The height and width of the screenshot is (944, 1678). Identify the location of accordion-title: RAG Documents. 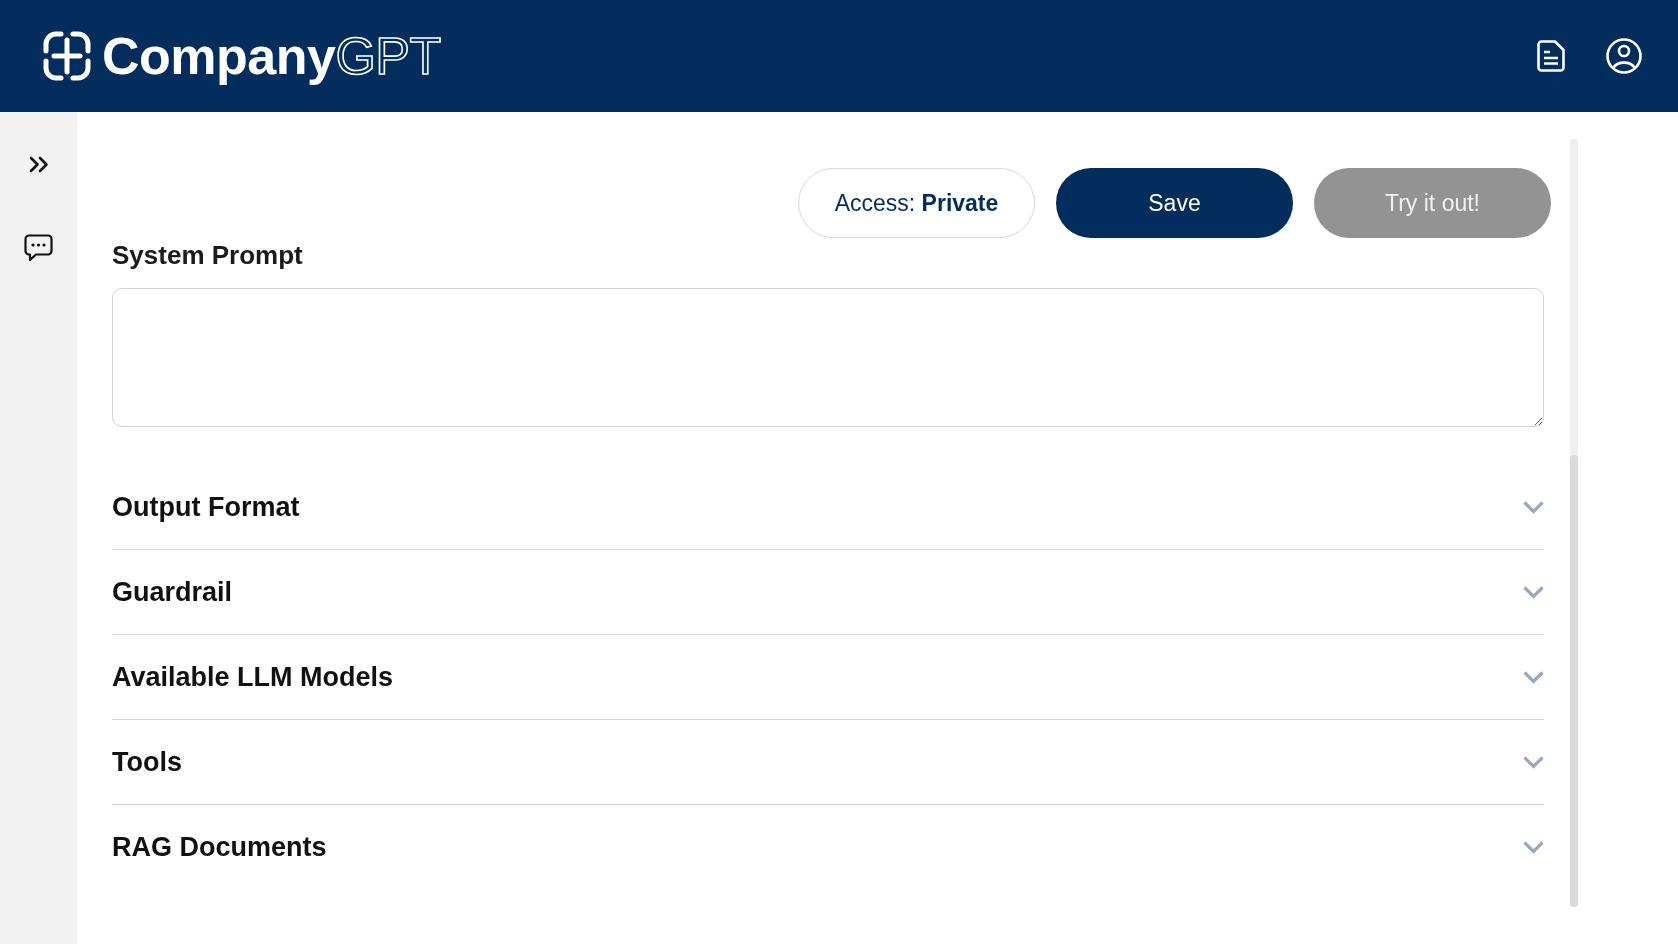
(219, 847).